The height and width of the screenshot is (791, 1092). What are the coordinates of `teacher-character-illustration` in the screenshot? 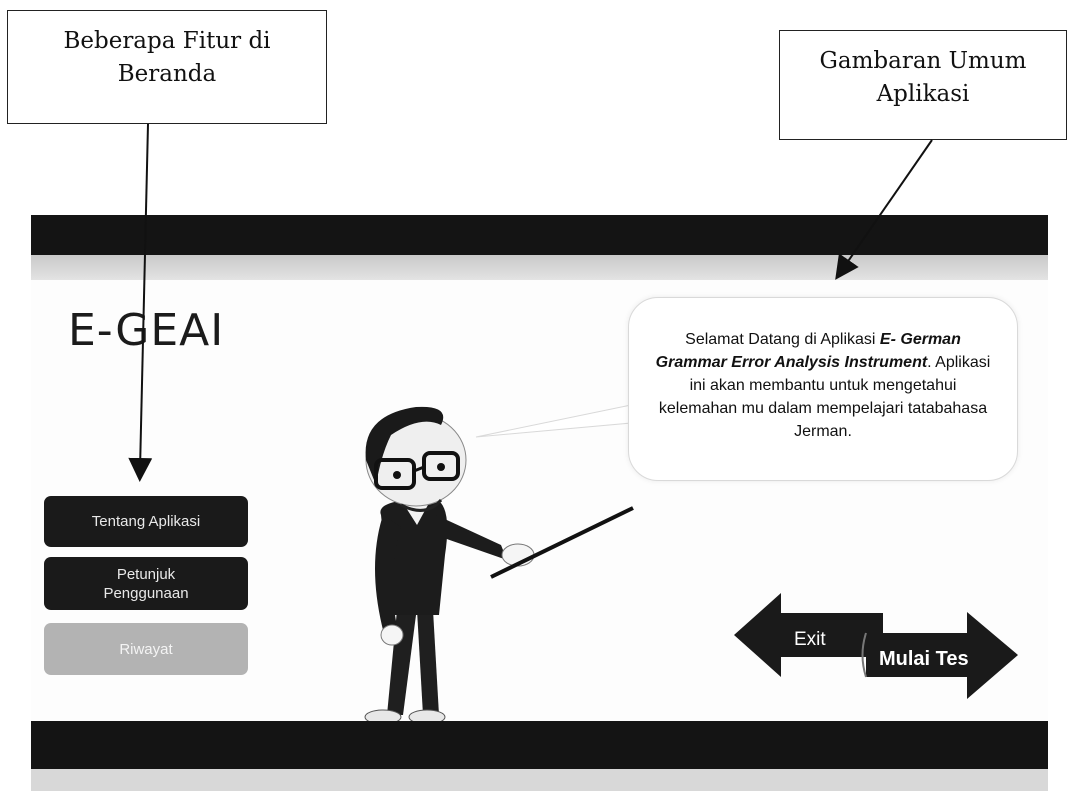 It's located at (499, 565).